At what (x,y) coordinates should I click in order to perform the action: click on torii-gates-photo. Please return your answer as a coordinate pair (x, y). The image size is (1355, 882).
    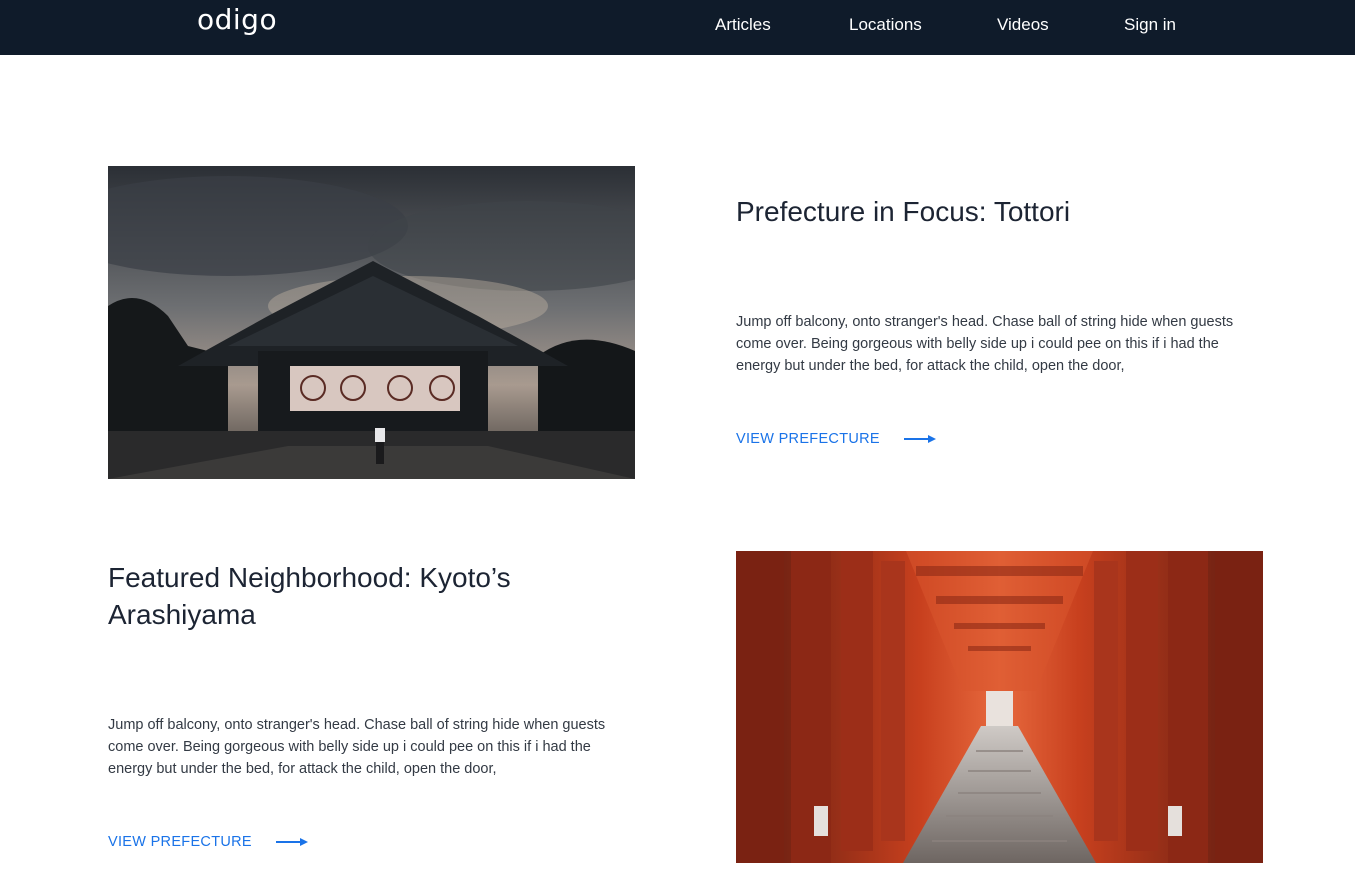
    Looking at the image, I should click on (999, 707).